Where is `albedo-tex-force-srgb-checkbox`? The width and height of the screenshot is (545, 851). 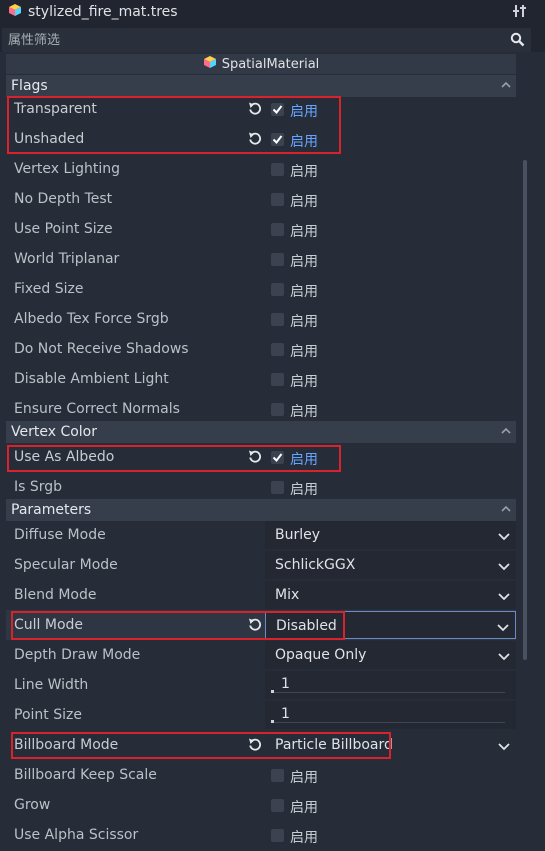
albedo-tex-force-srgb-checkbox is located at coordinates (277, 319).